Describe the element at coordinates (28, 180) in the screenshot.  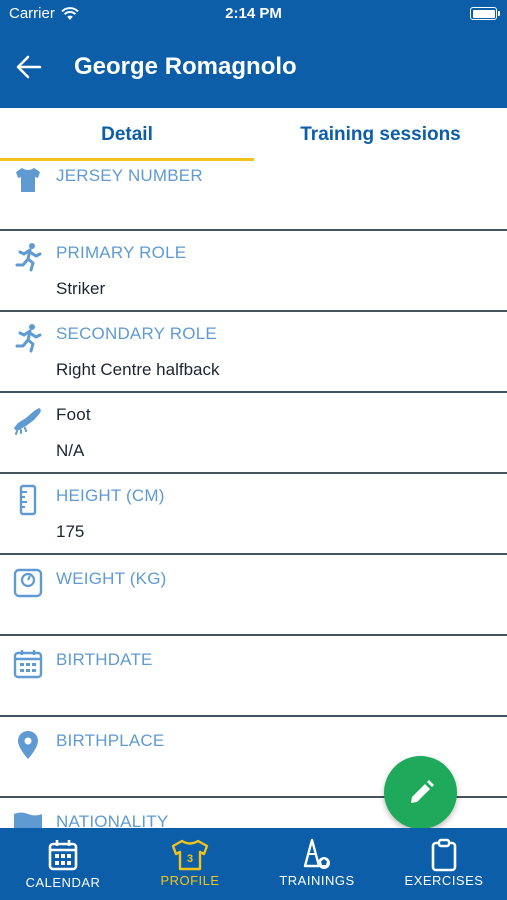
I see `jersey-icon` at that location.